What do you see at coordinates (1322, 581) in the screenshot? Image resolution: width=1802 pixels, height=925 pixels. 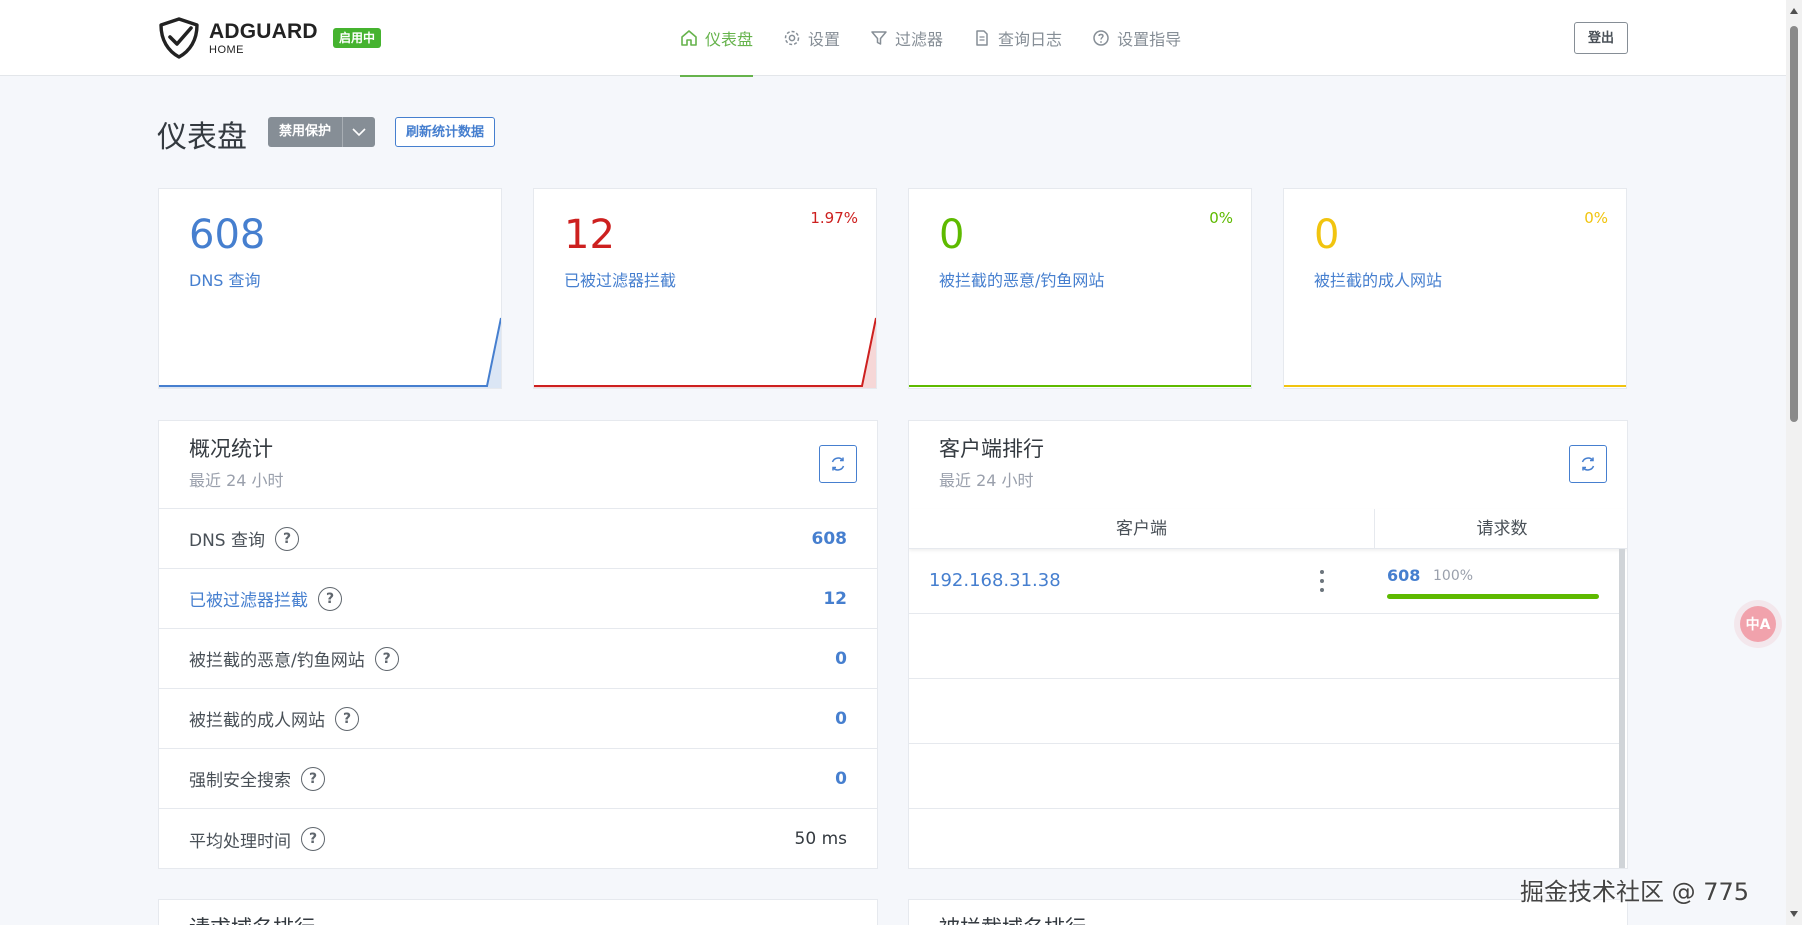 I see `more-vertical-icon` at bounding box center [1322, 581].